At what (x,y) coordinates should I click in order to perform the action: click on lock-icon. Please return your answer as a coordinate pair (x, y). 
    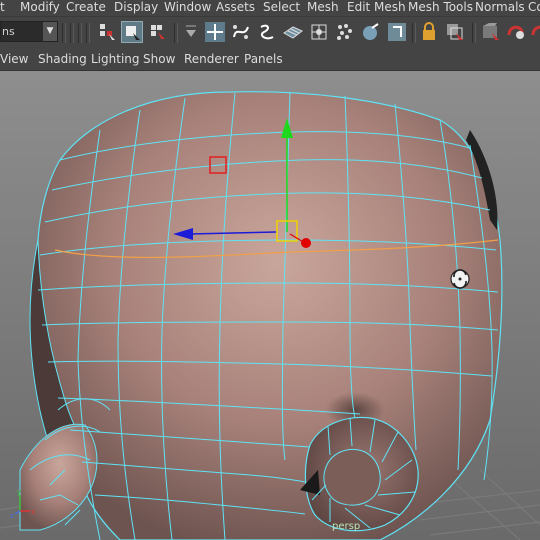
    Looking at the image, I should click on (429, 32).